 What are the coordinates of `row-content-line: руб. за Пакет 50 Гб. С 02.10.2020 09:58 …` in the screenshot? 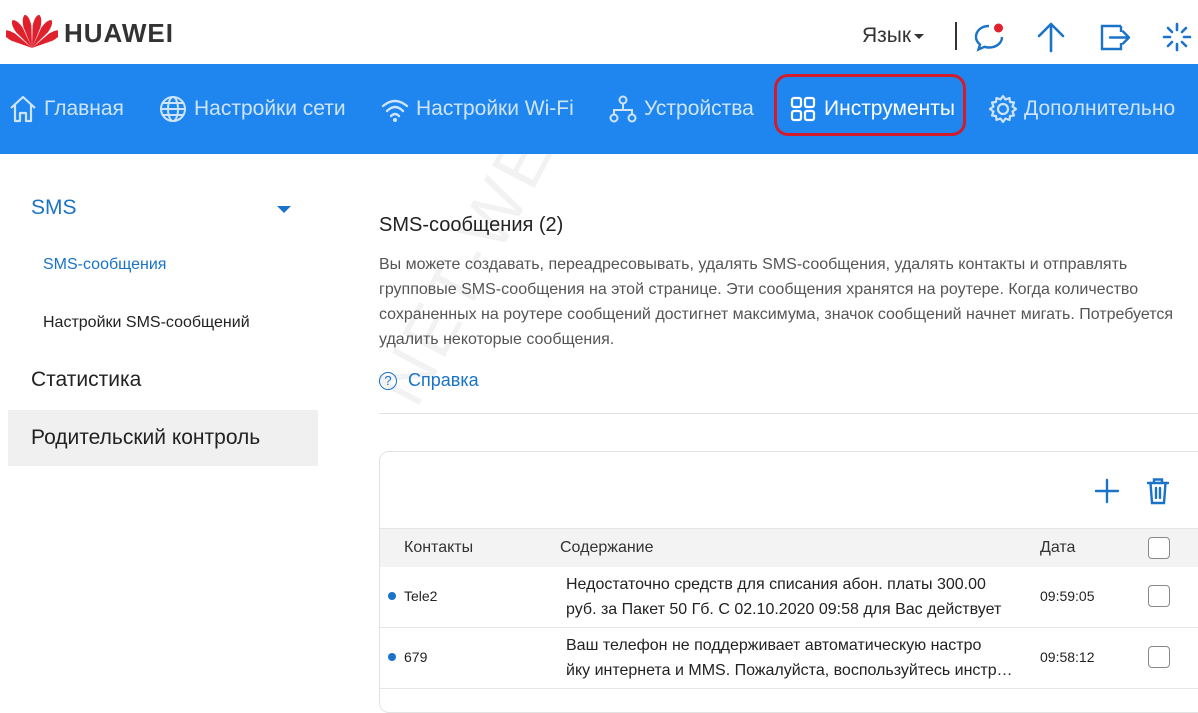 It's located at (784, 609).